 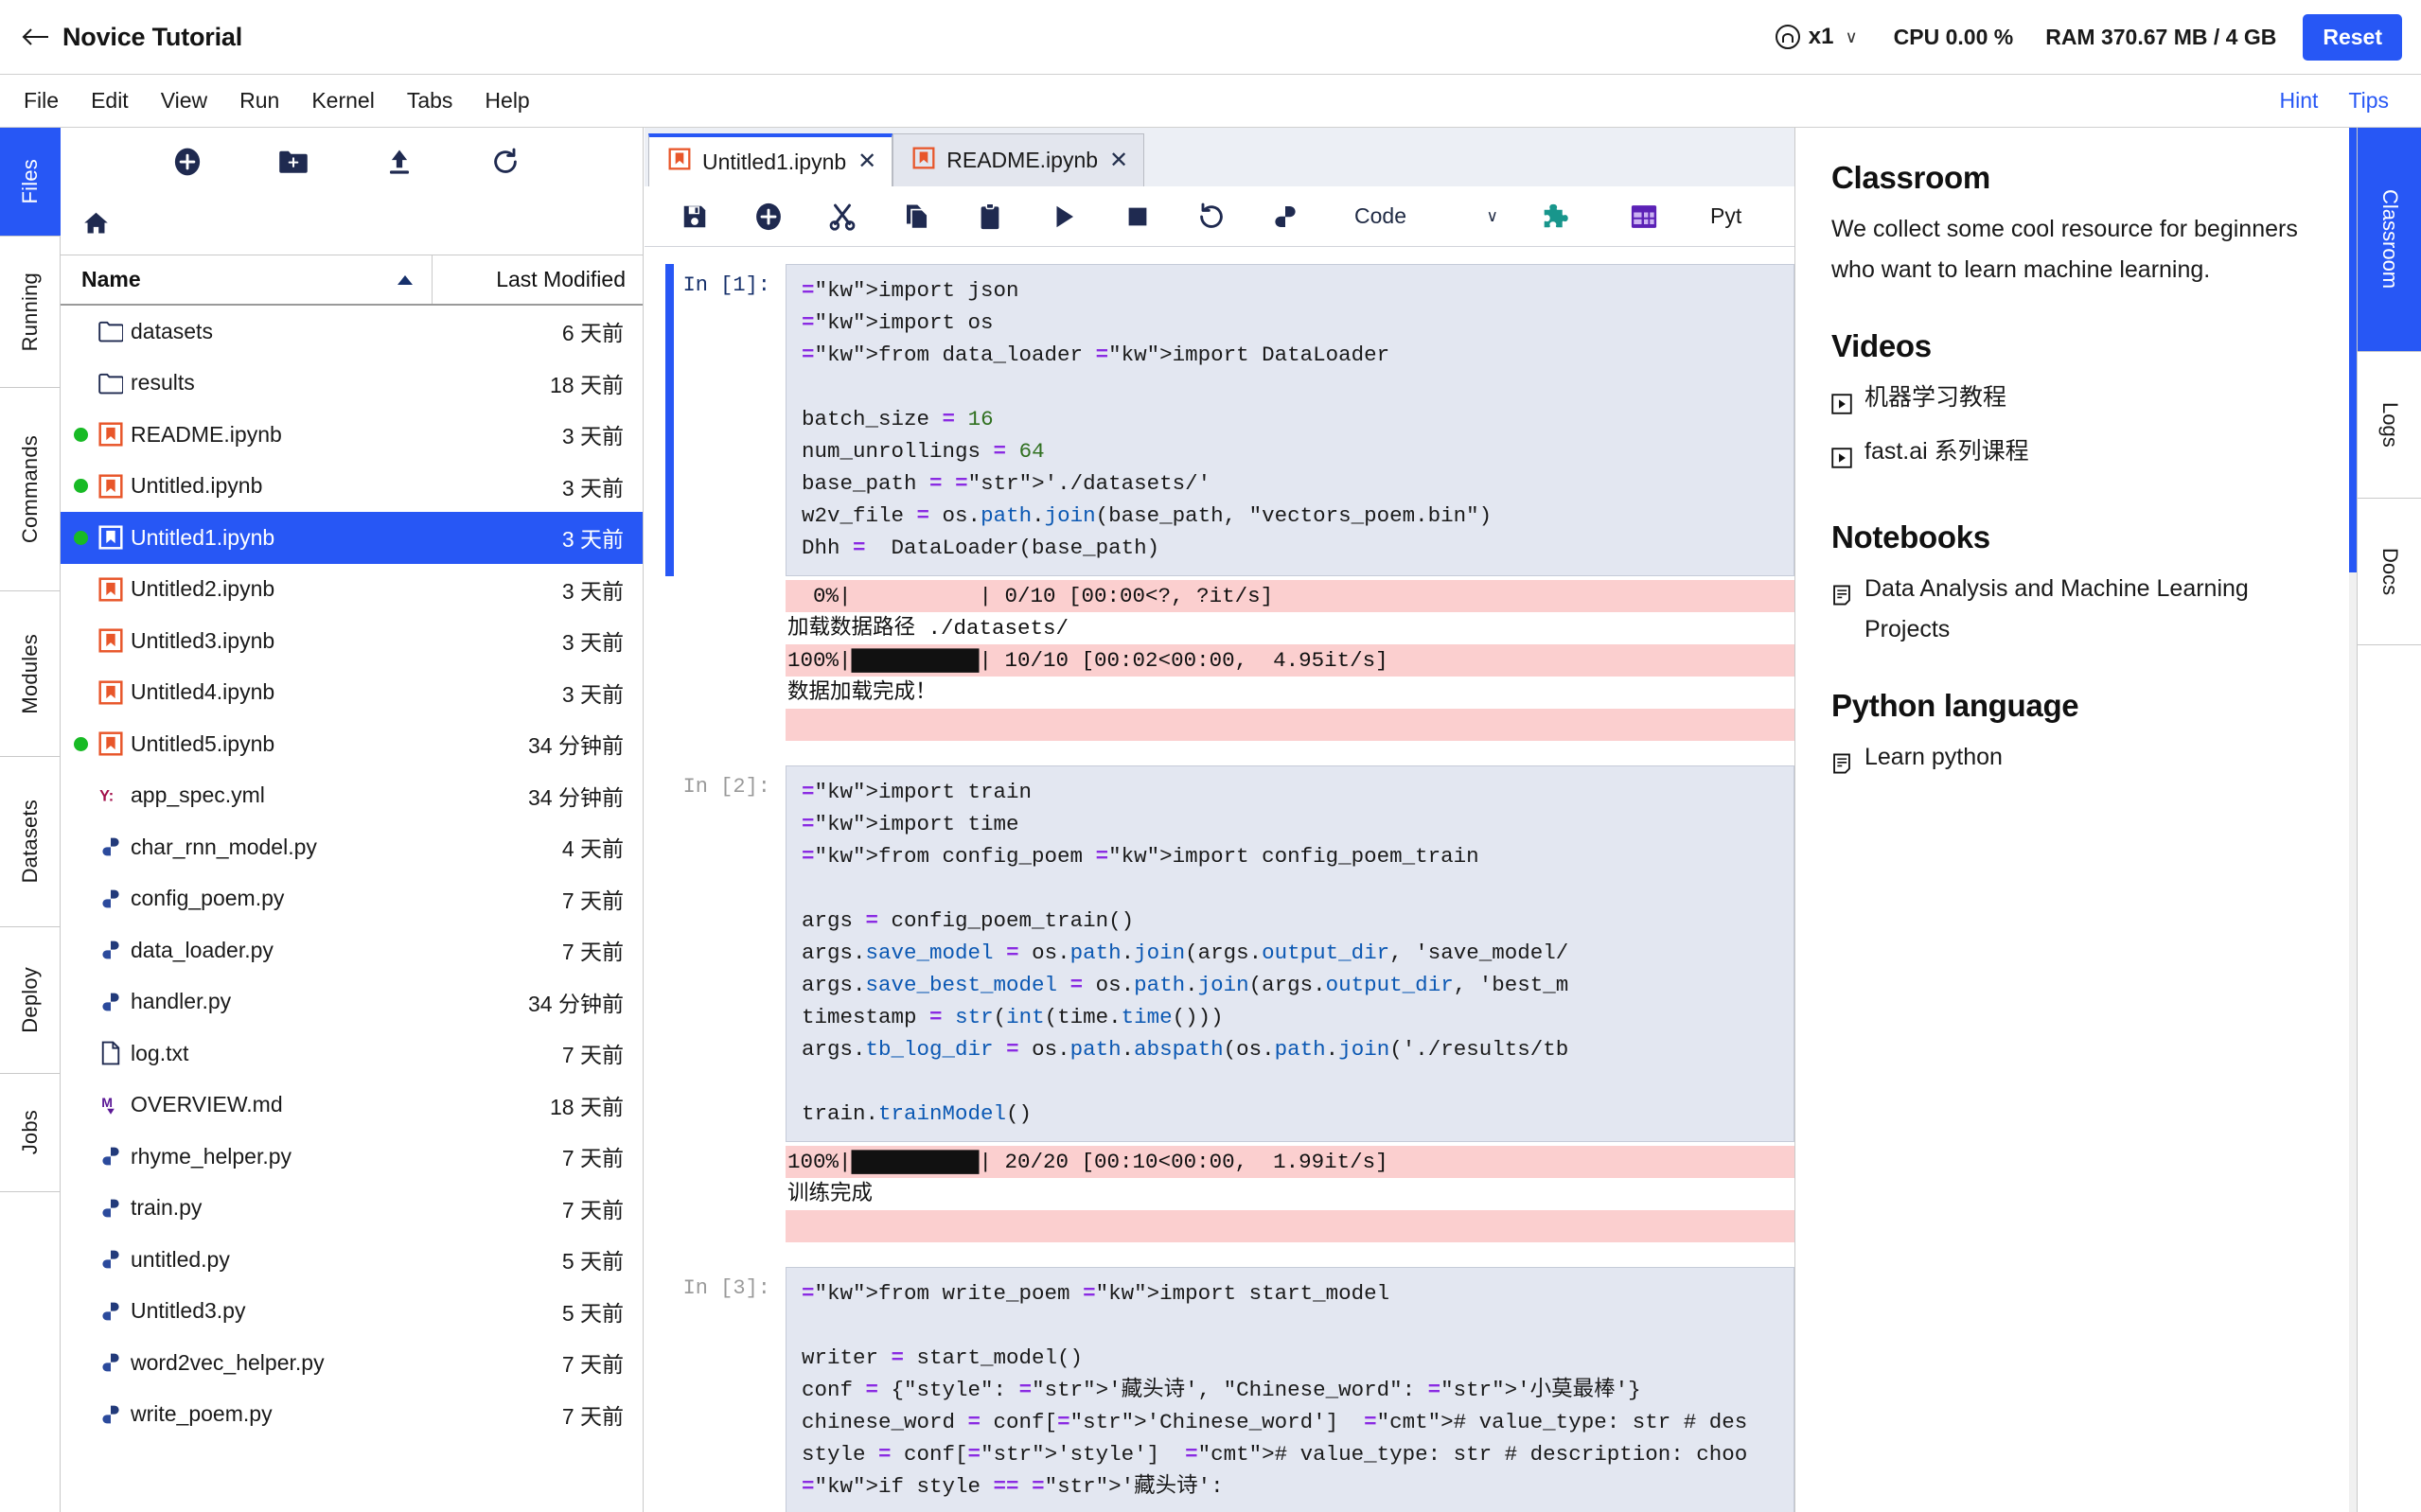 I want to click on sidebar-tab-commands: Commands, so click(x=30, y=489).